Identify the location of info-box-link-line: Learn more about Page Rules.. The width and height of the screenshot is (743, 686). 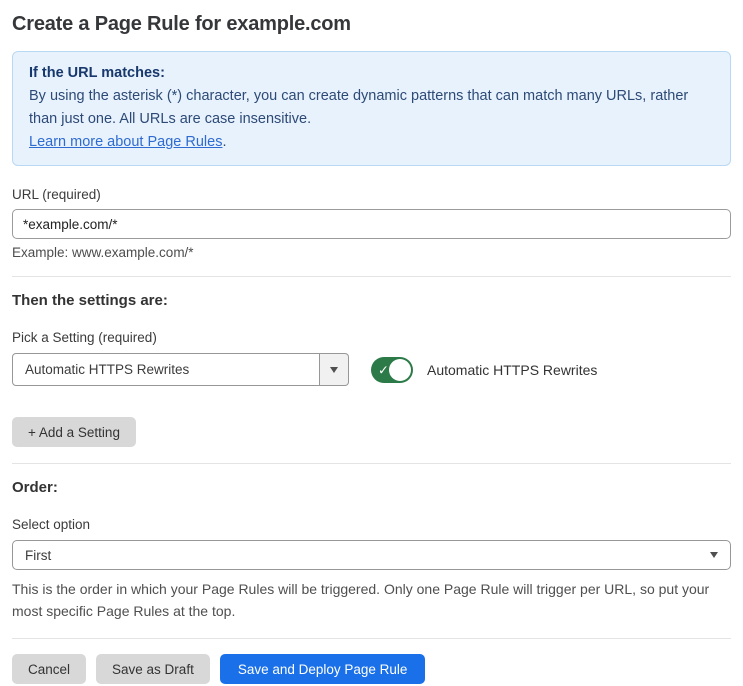
(371, 142).